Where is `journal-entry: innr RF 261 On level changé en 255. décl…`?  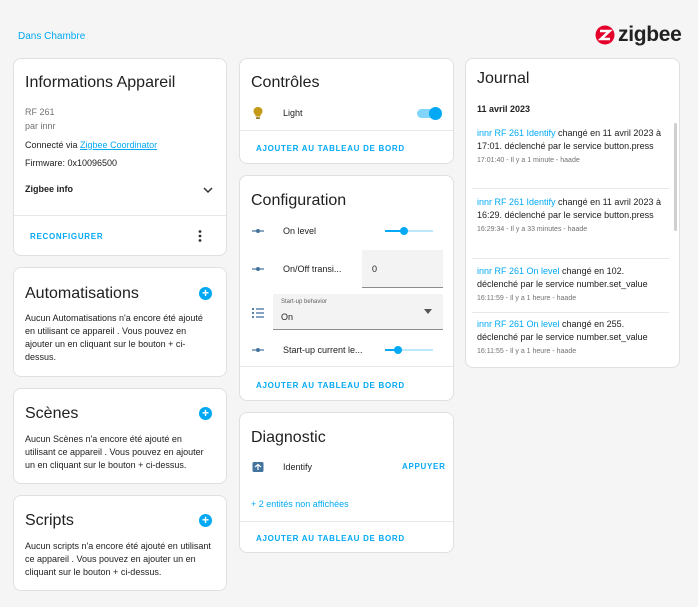 journal-entry: innr RF 261 On level changé en 255. décl… is located at coordinates (571, 338).